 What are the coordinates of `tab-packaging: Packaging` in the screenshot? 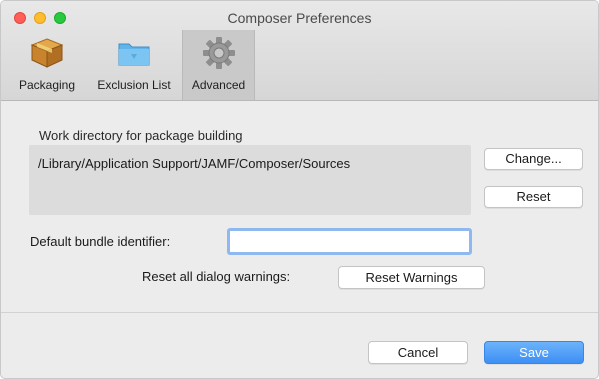 It's located at (47, 65).